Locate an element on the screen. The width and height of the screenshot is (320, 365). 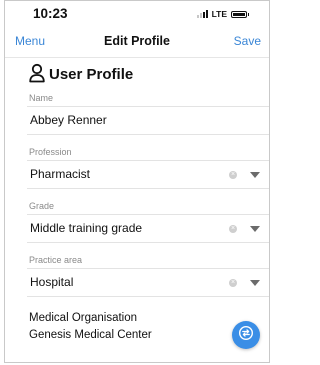
swap-button is located at coordinates (246, 335).